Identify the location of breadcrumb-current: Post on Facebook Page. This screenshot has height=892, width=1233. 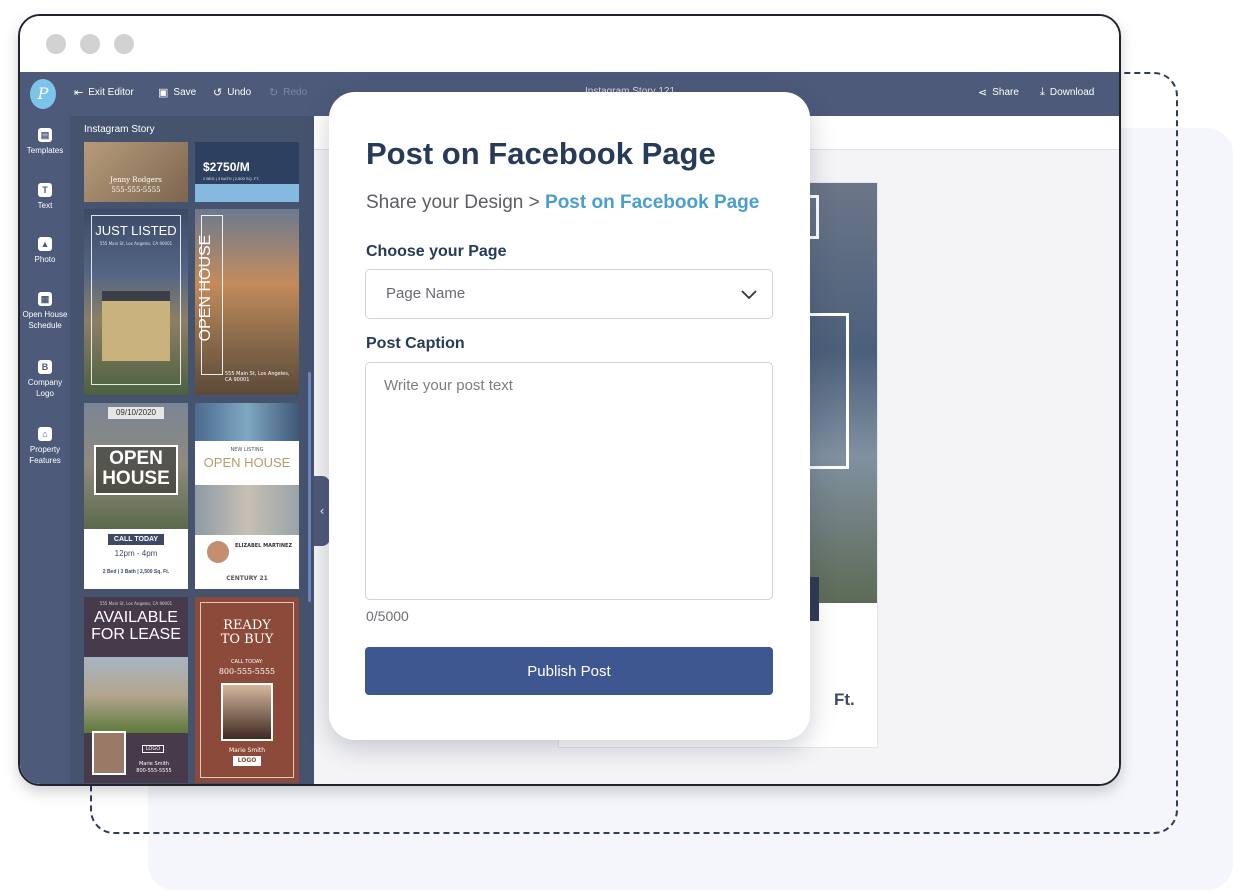
(652, 202).